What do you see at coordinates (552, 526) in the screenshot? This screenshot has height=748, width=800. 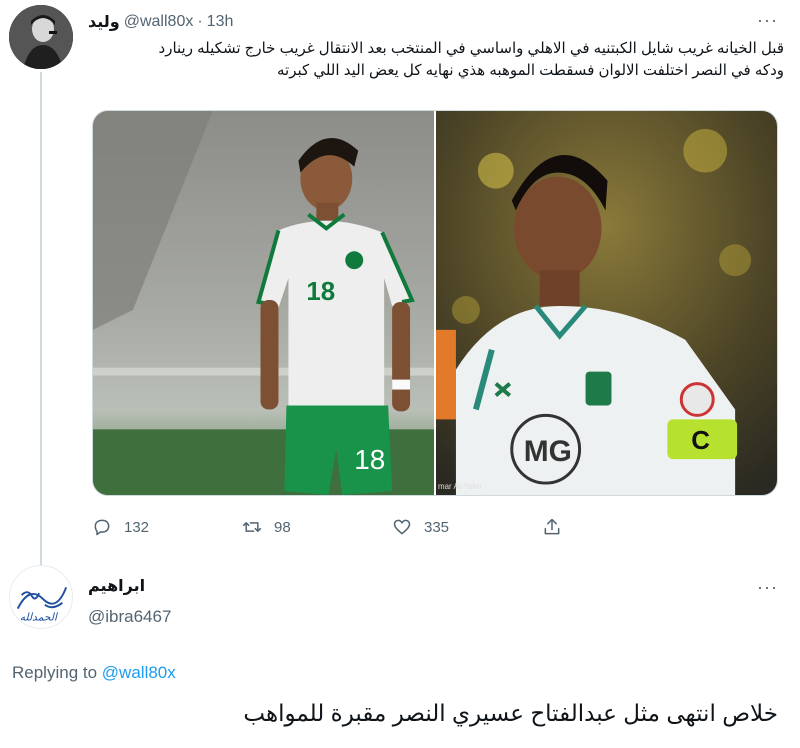 I see `share-icon` at bounding box center [552, 526].